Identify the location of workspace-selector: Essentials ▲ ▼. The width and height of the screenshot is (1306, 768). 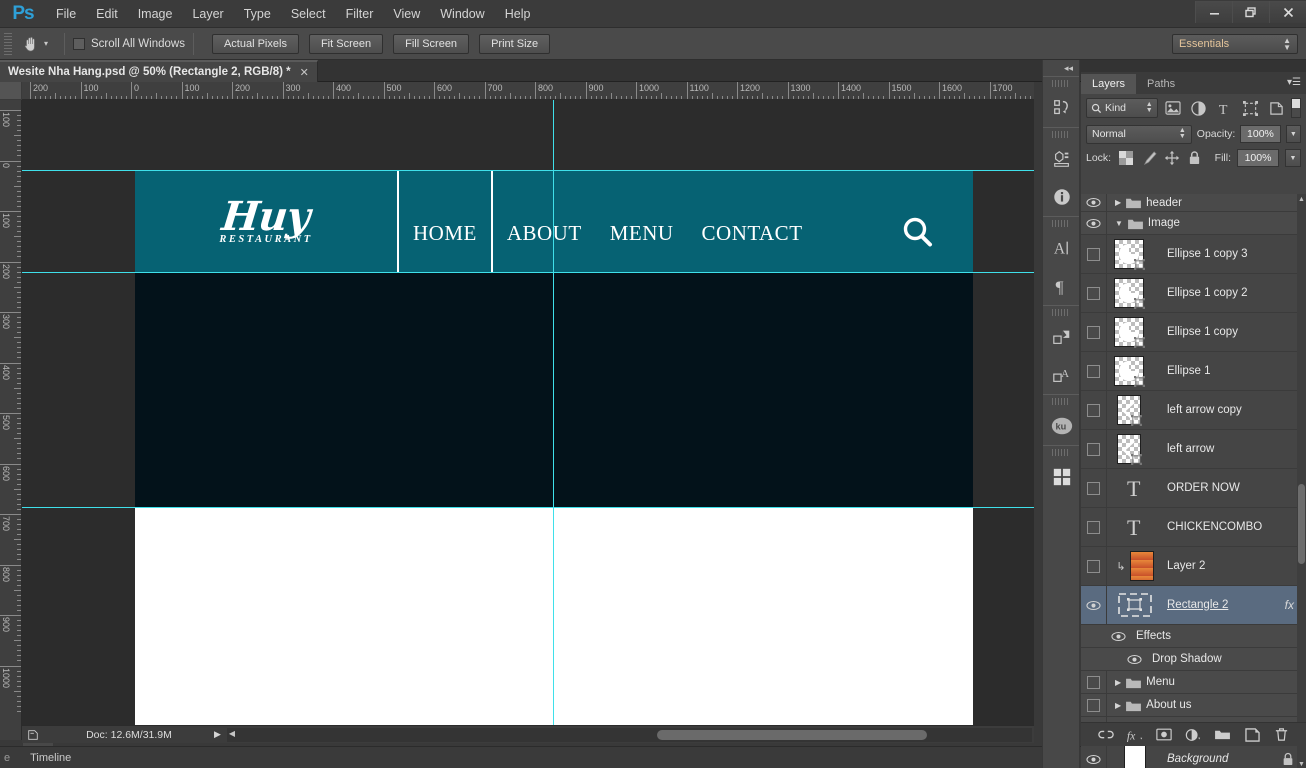
(1235, 44).